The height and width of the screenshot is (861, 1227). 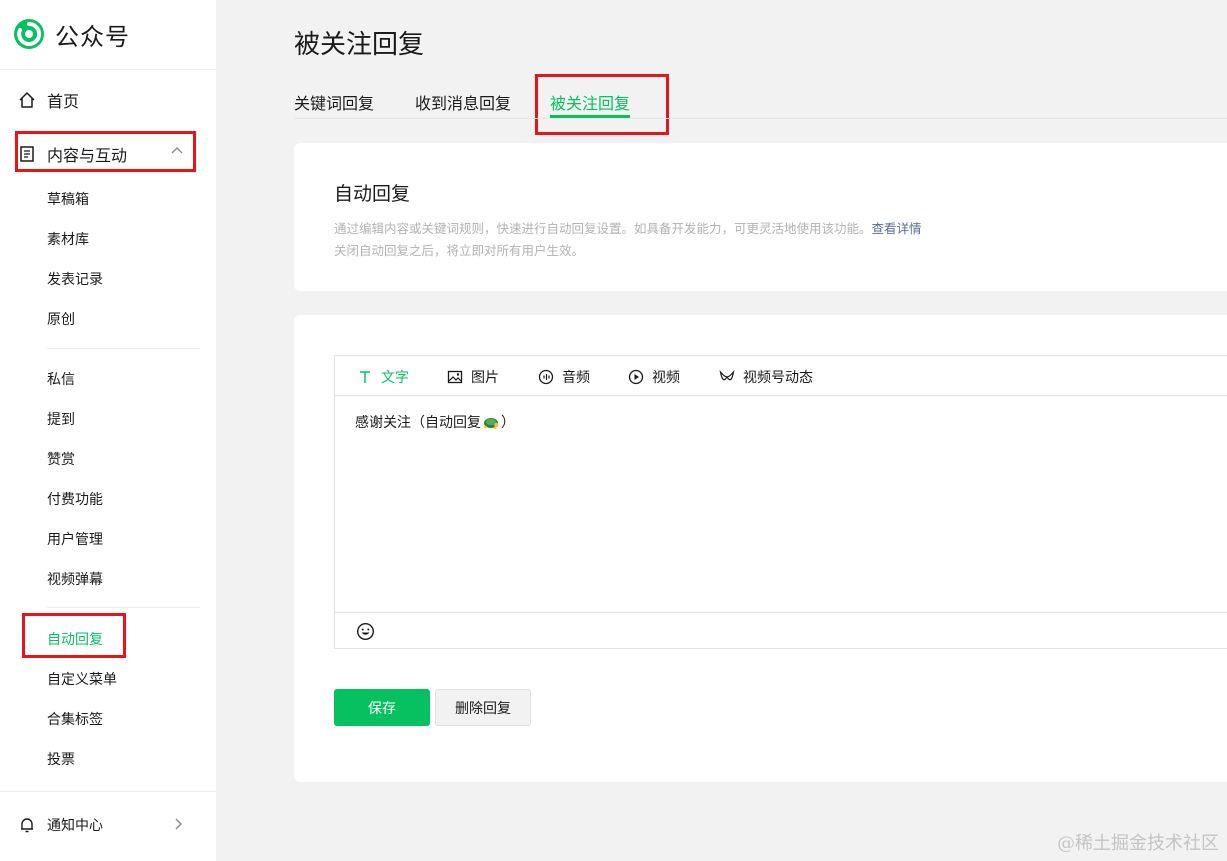 I want to click on sidebar-item-collection-tags: 合集标签, so click(x=75, y=719).